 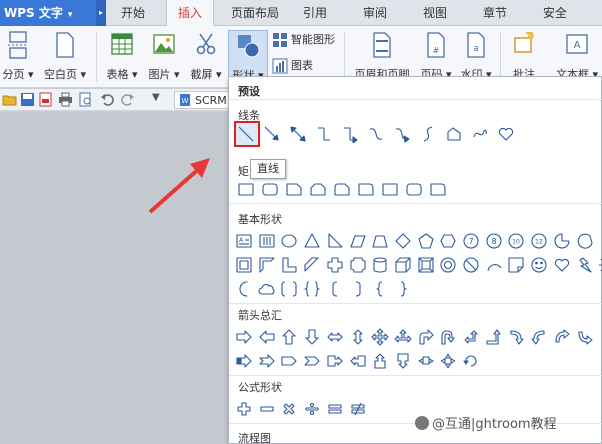 What do you see at coordinates (585, 337) in the screenshot?
I see `shape-arr_curvd` at bounding box center [585, 337].